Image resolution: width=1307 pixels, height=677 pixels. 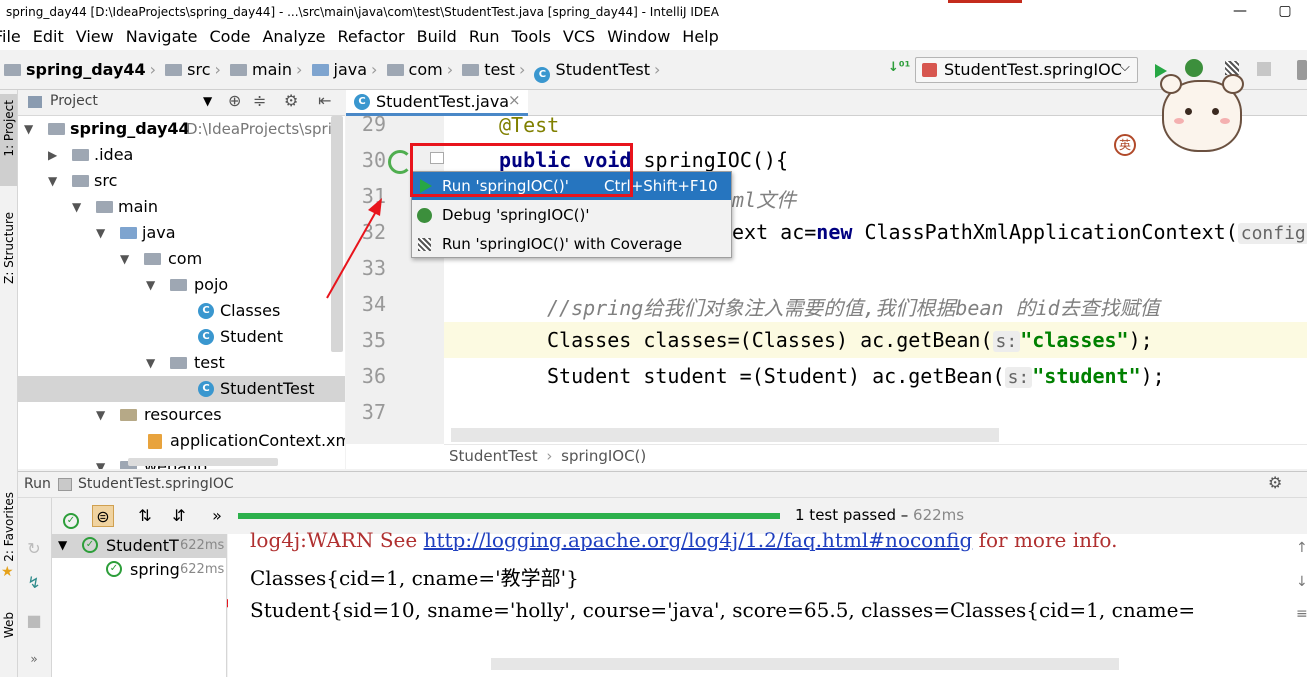 I want to click on gear-icon: ⚙, so click(x=1275, y=482).